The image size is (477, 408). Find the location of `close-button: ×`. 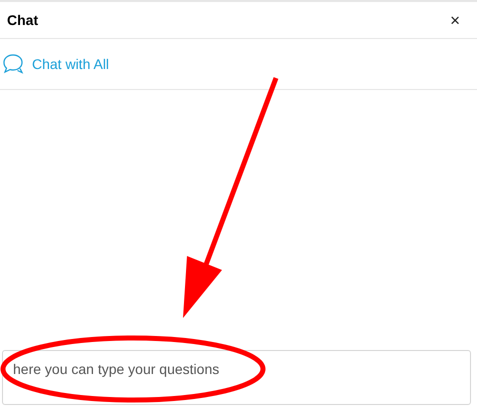

close-button: × is located at coordinates (455, 20).